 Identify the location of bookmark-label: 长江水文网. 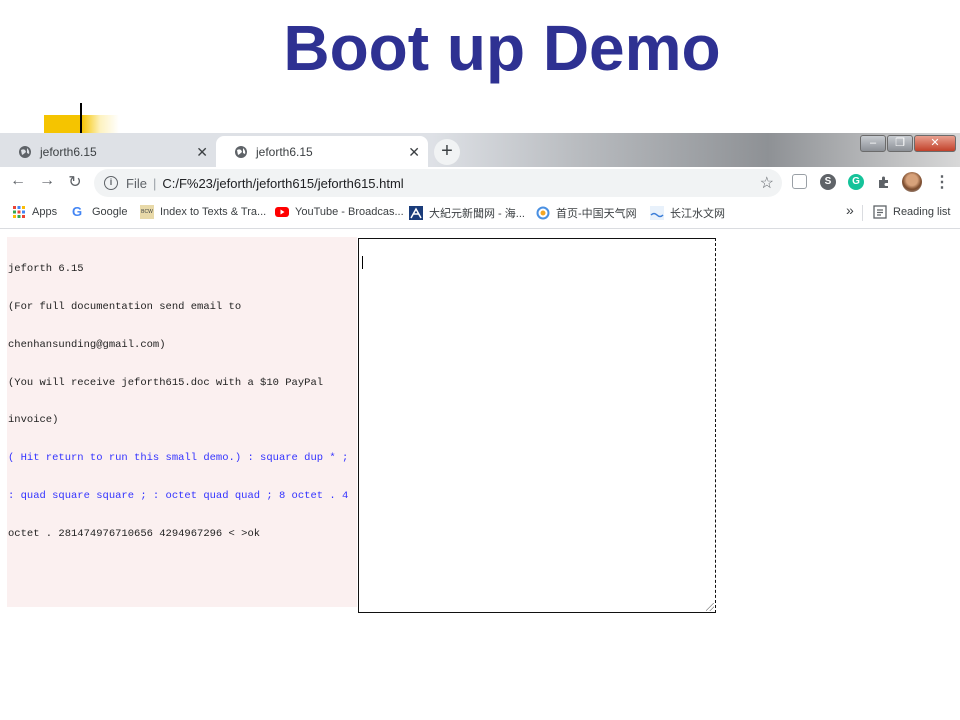
(697, 214).